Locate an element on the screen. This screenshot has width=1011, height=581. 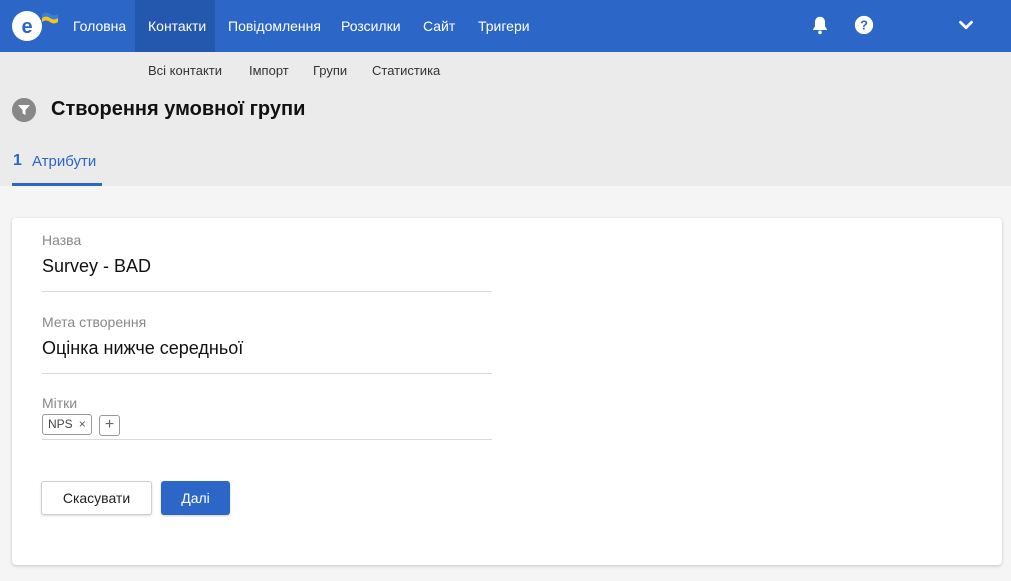
cancel-button: Скасувати is located at coordinates (96, 498).